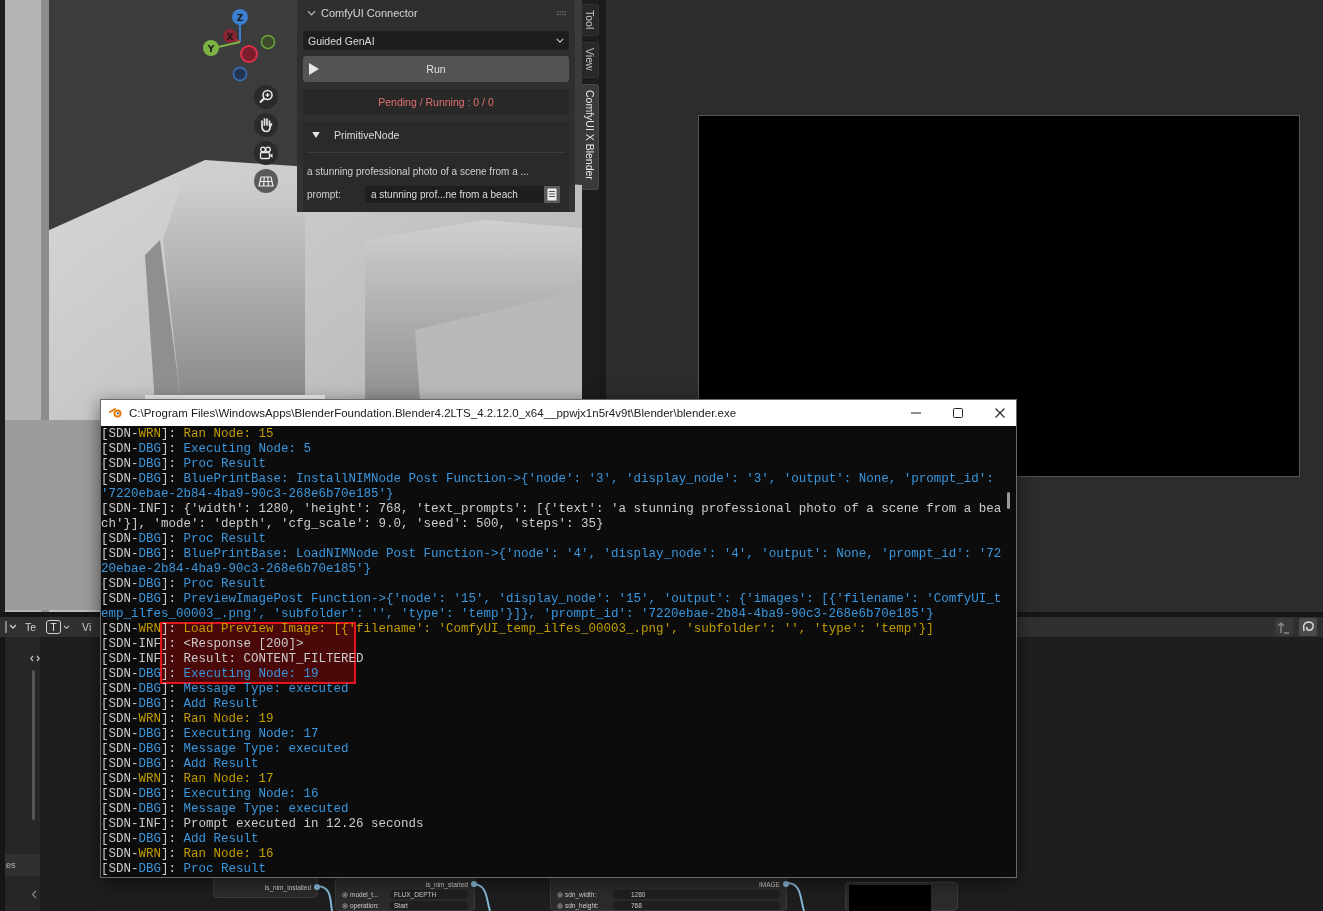 The width and height of the screenshot is (1323, 911). I want to click on mode-dropdown: Guided GenAI, so click(436, 40).